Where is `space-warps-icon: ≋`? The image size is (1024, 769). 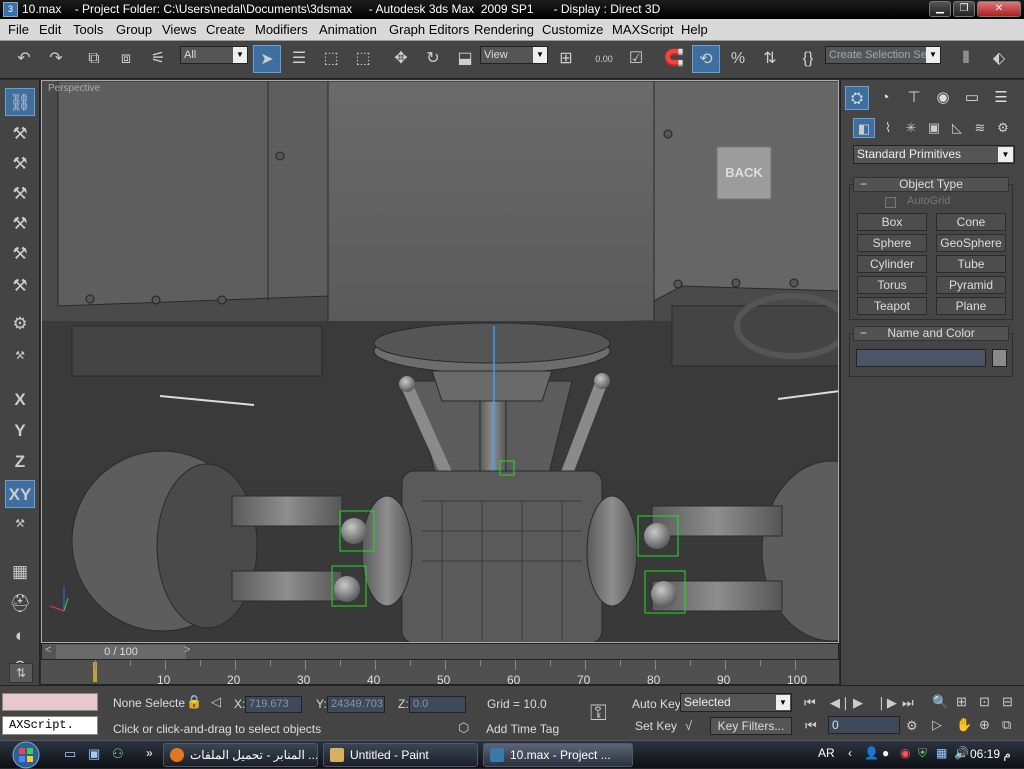 space-warps-icon: ≋ is located at coordinates (980, 128).